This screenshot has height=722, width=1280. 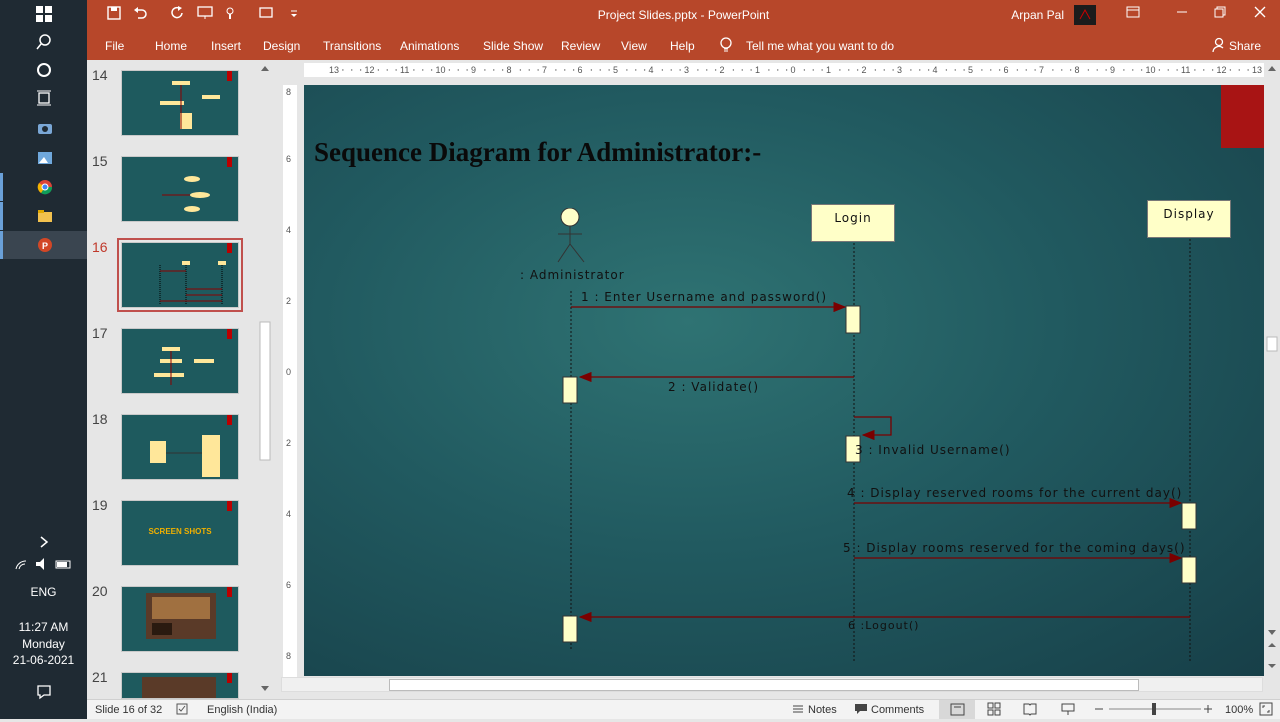 What do you see at coordinates (1272, 369) in the screenshot?
I see `vertical-scrollbar` at bounding box center [1272, 369].